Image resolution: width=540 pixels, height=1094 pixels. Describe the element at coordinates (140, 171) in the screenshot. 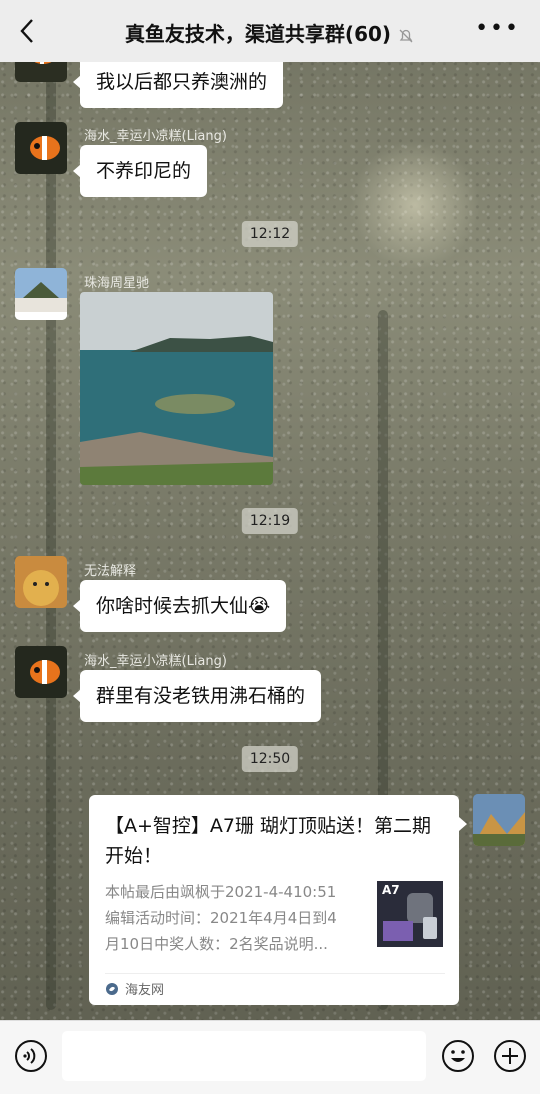

I see `message-bubble: 不养印尼的` at that location.